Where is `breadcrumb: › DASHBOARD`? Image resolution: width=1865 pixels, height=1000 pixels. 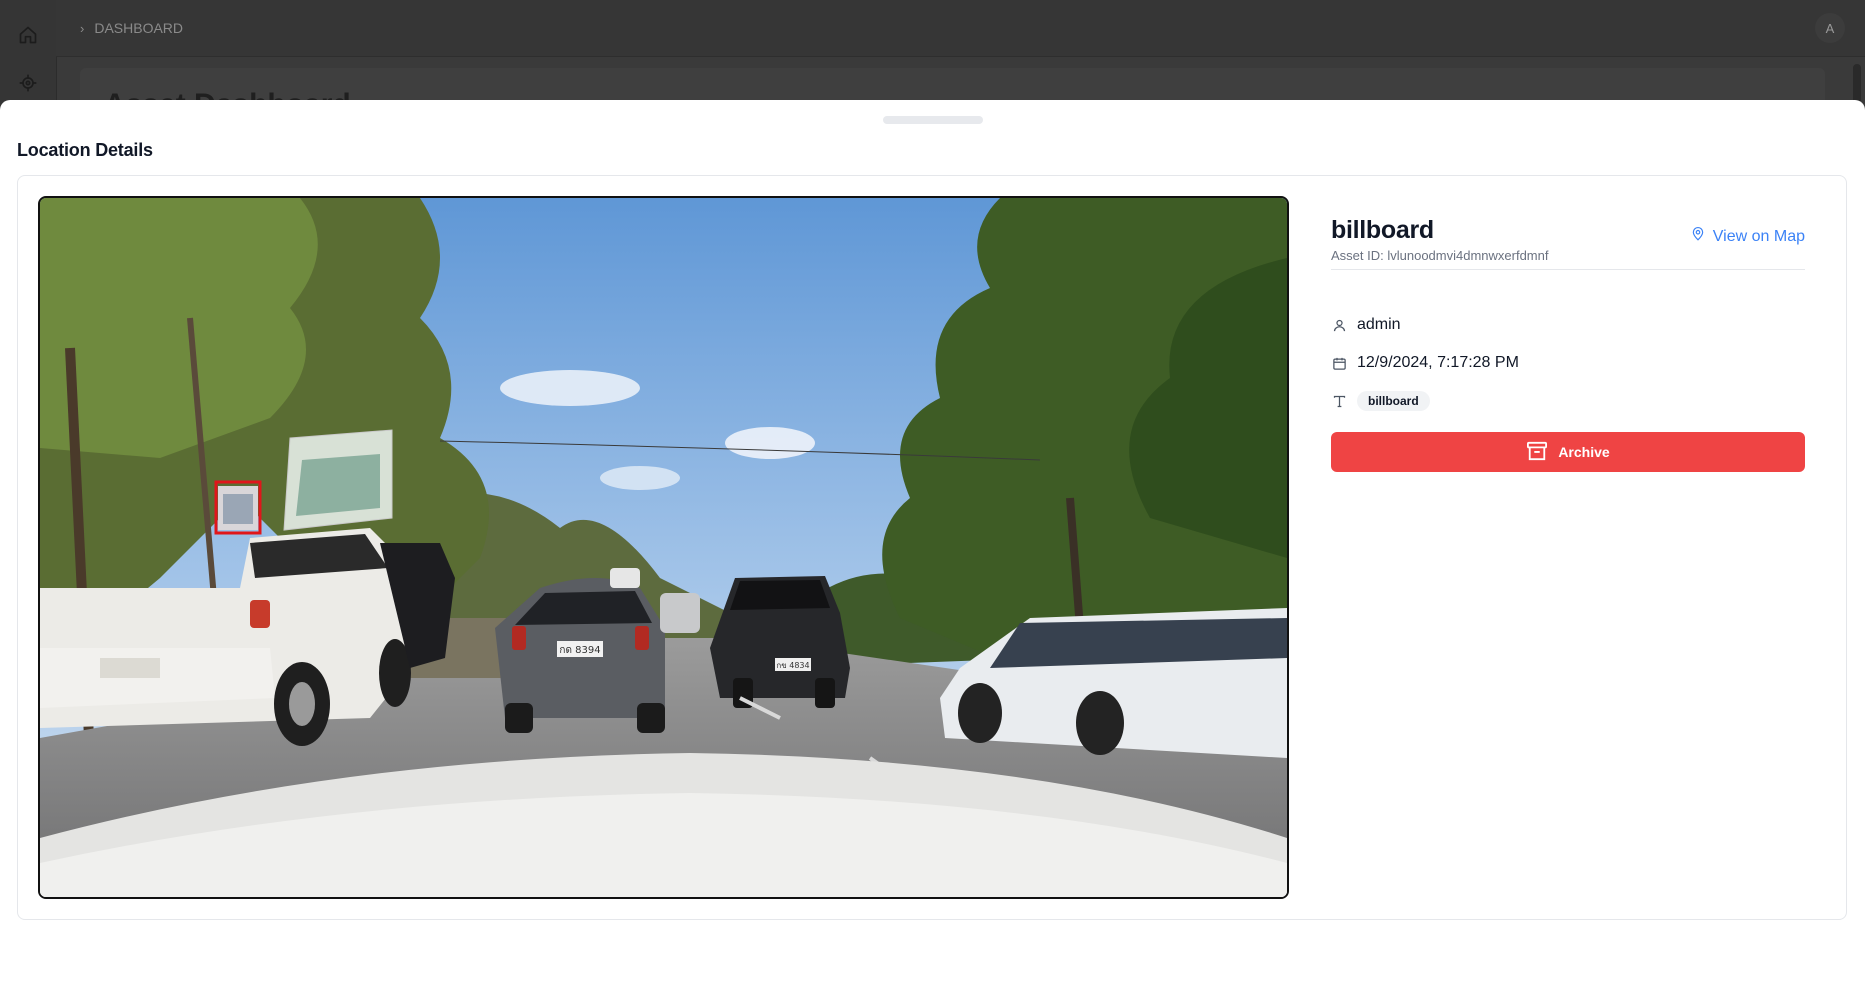
breadcrumb: › DASHBOARD is located at coordinates (131, 28).